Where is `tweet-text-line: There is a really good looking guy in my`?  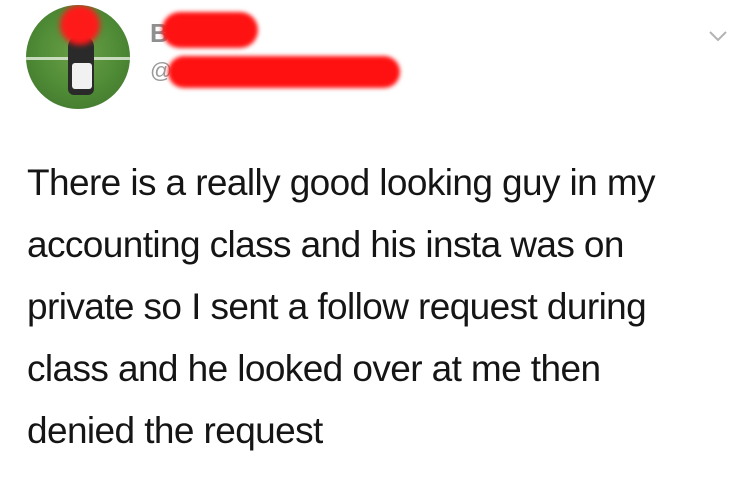
tweet-text-line: There is a really good looking guy in my is located at coordinates (341, 182).